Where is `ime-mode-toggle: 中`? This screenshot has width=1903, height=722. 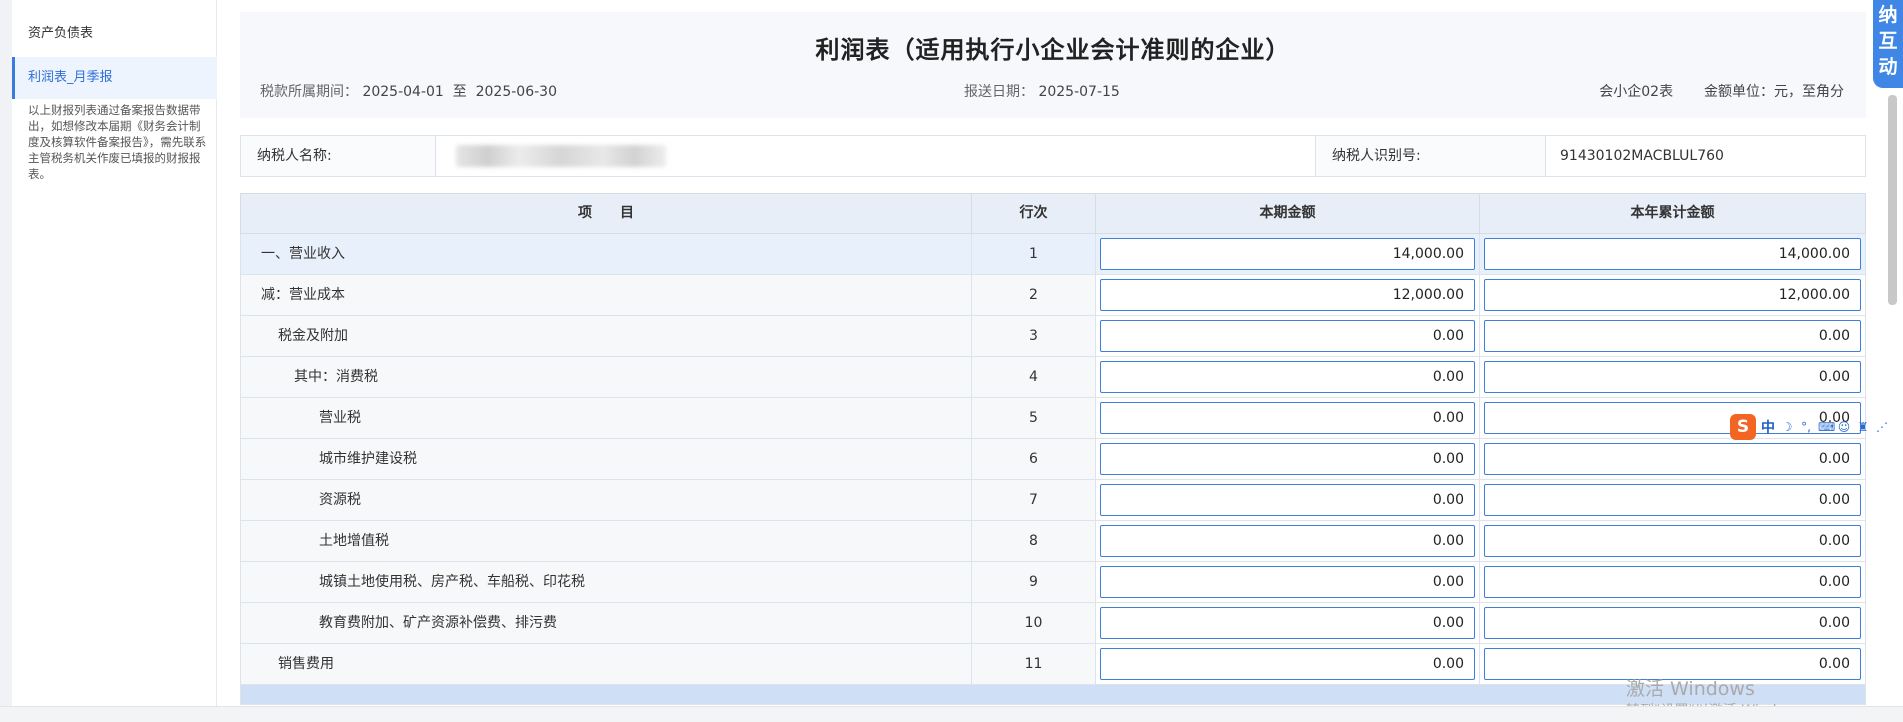 ime-mode-toggle: 中 is located at coordinates (1768, 427).